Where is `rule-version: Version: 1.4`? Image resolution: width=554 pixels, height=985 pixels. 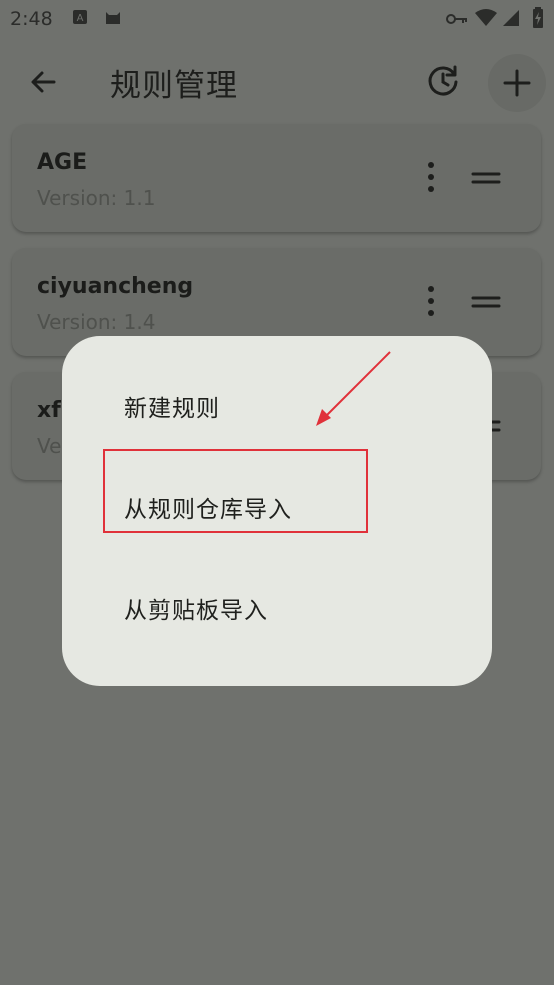 rule-version: Version: 1.4 is located at coordinates (96, 322).